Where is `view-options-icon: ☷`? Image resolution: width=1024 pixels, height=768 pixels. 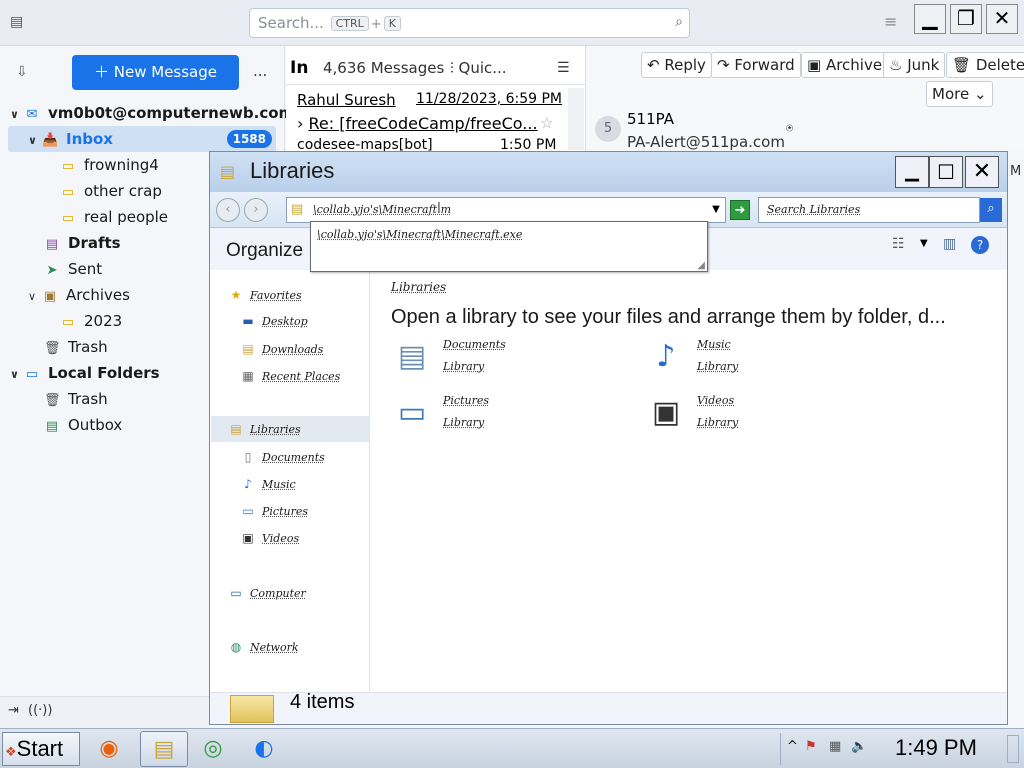
view-options-icon: ☷ is located at coordinates (898, 244).